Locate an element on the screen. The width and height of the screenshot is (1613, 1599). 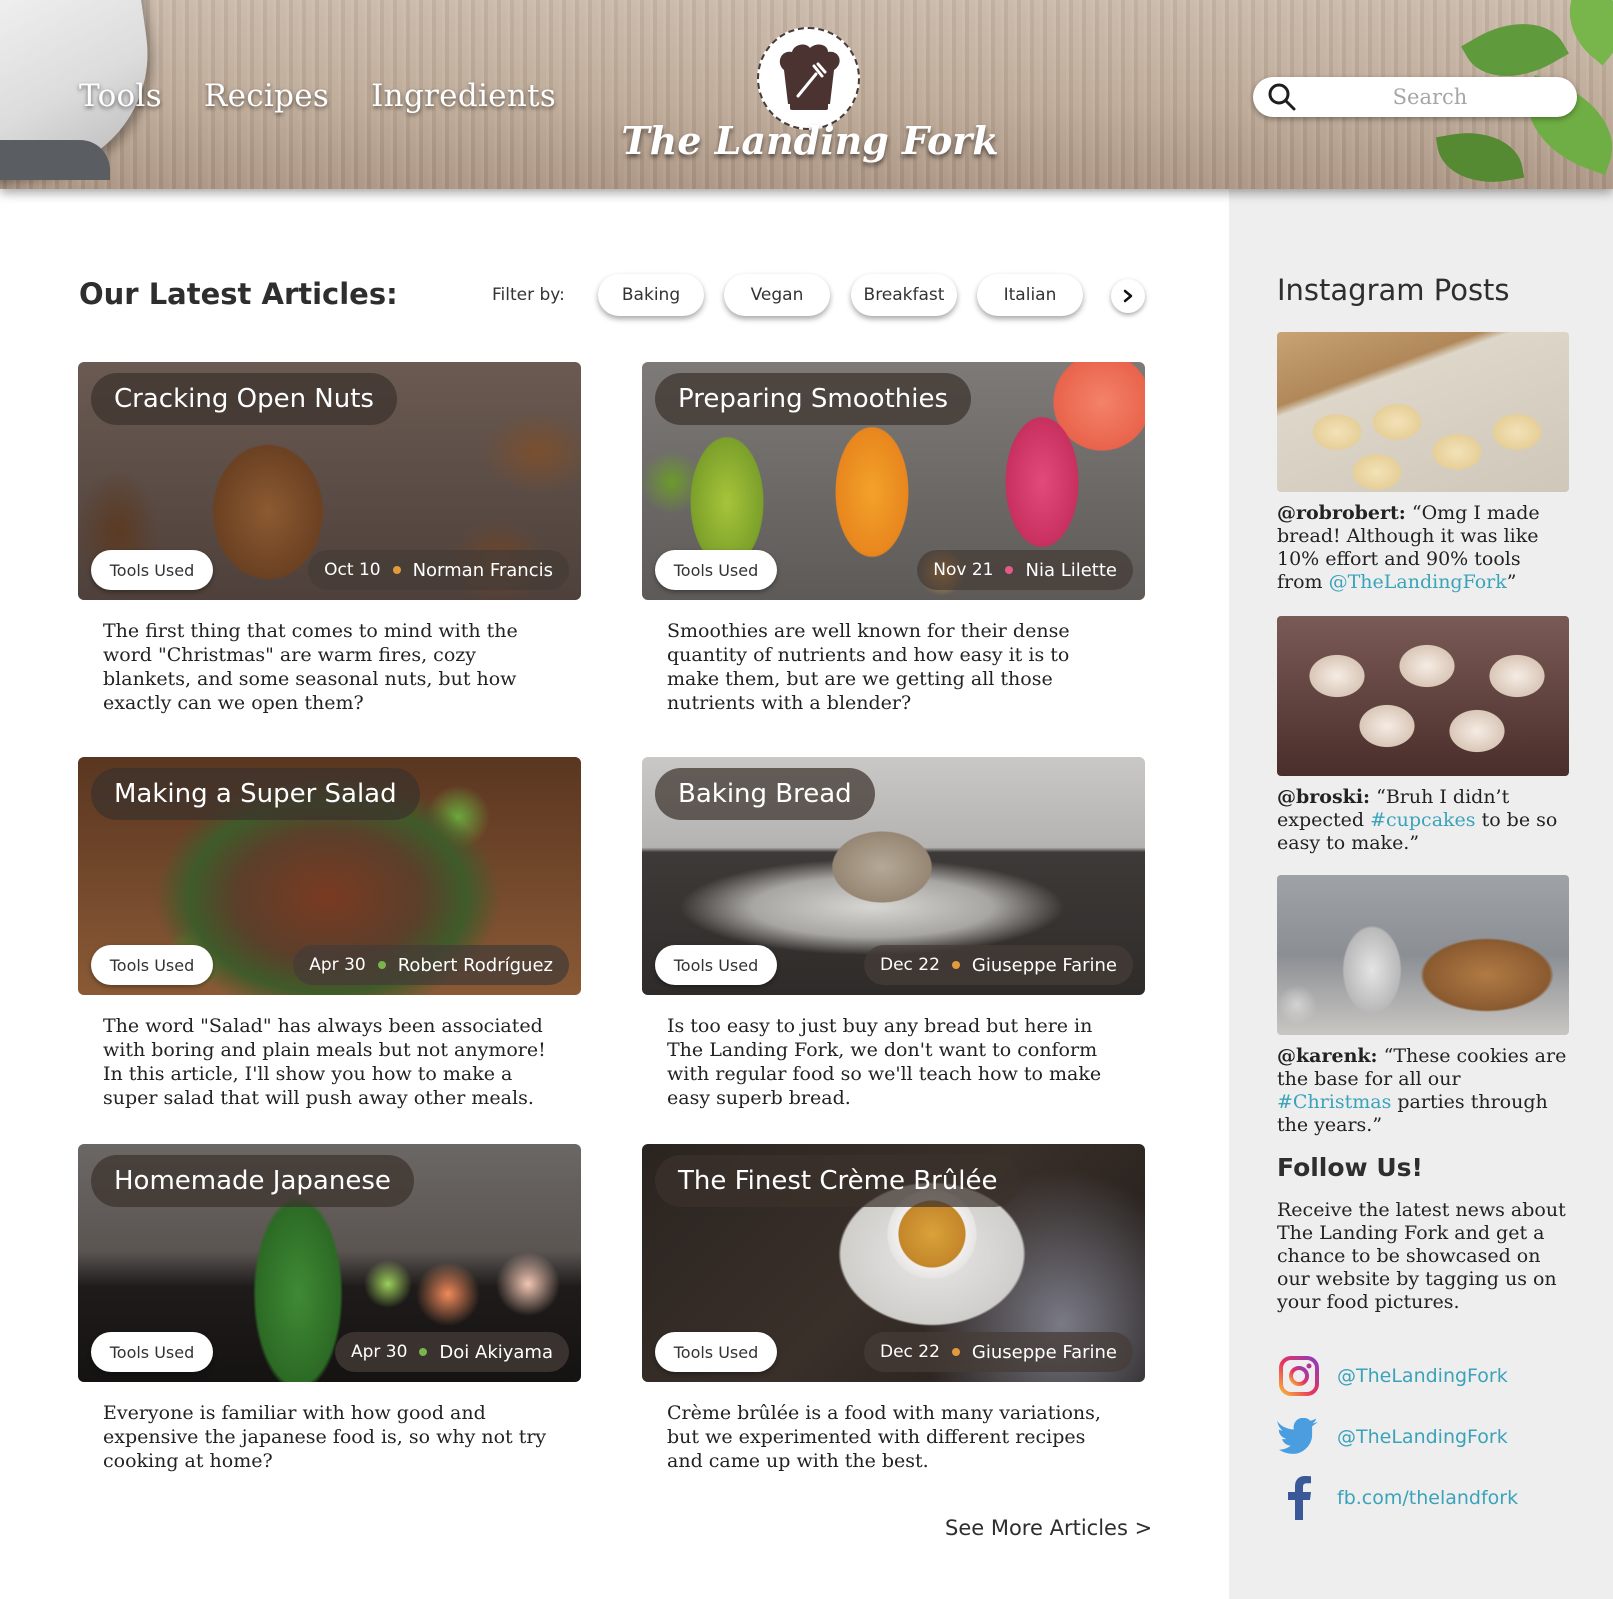
article-title: The Finest Crème Brûlée is located at coordinates (838, 1181).